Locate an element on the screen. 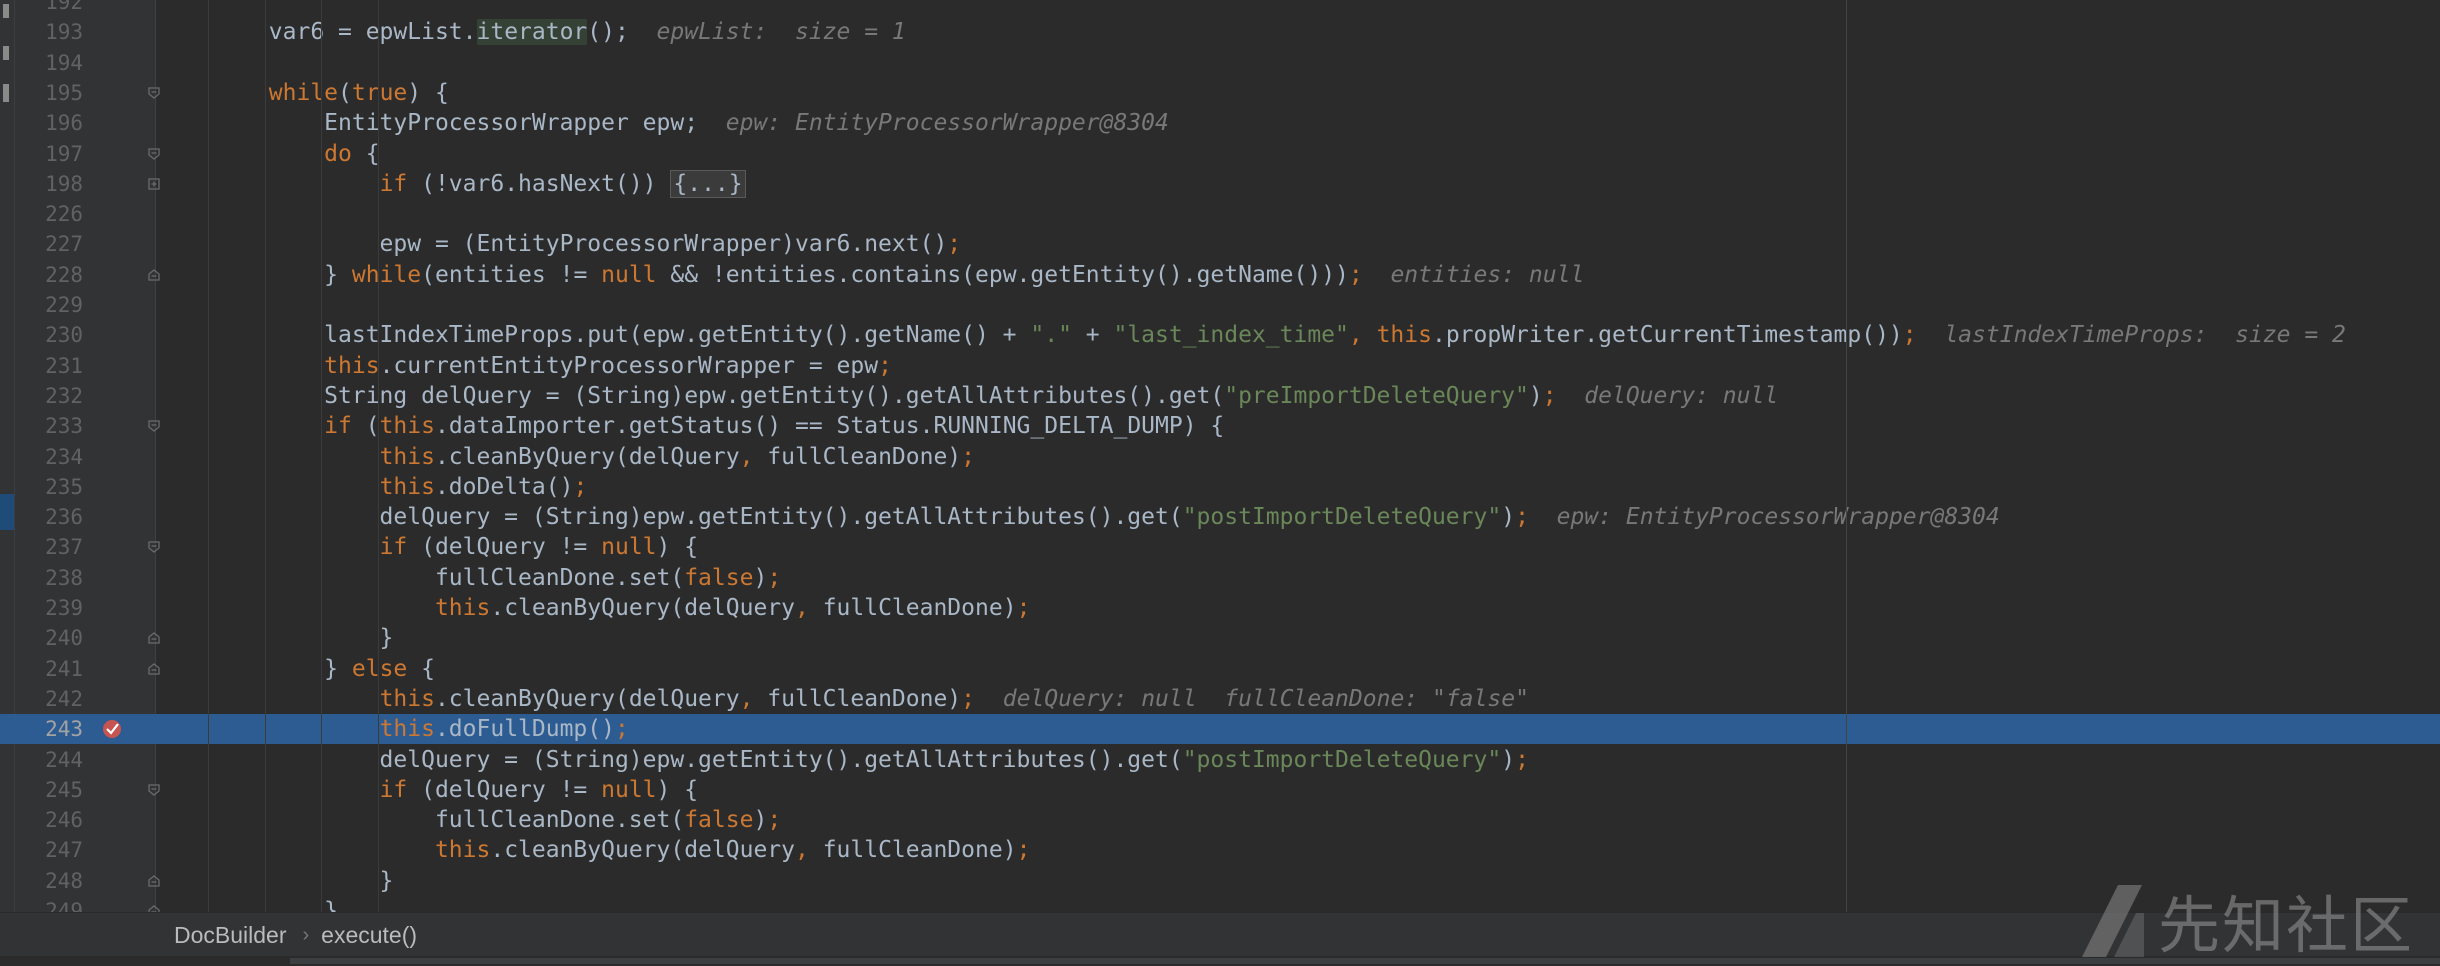 The width and height of the screenshot is (2440, 966). code-line: 192 is located at coordinates (1220, 8).